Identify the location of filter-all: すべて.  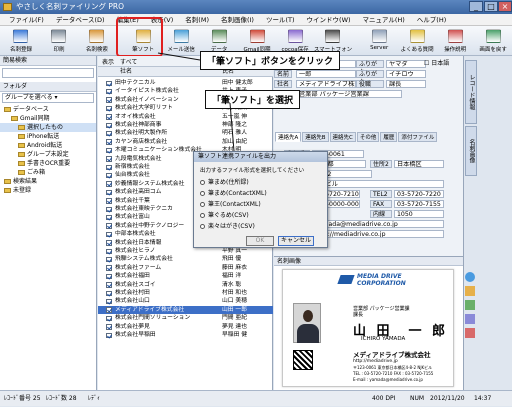
(128, 61).